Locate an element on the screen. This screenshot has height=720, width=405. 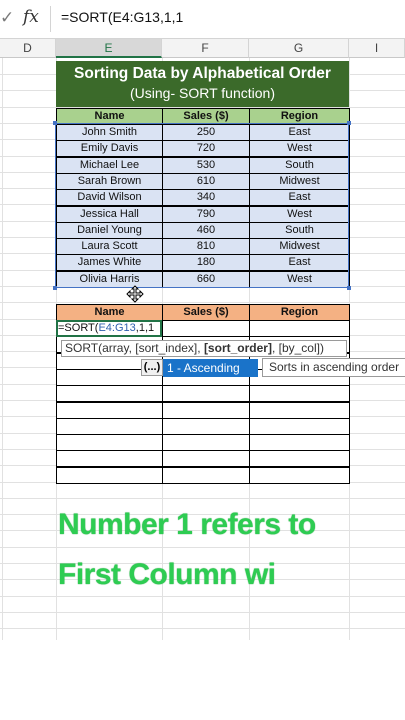
table1-data-cell: Olivia Harris is located at coordinates (109, 279).